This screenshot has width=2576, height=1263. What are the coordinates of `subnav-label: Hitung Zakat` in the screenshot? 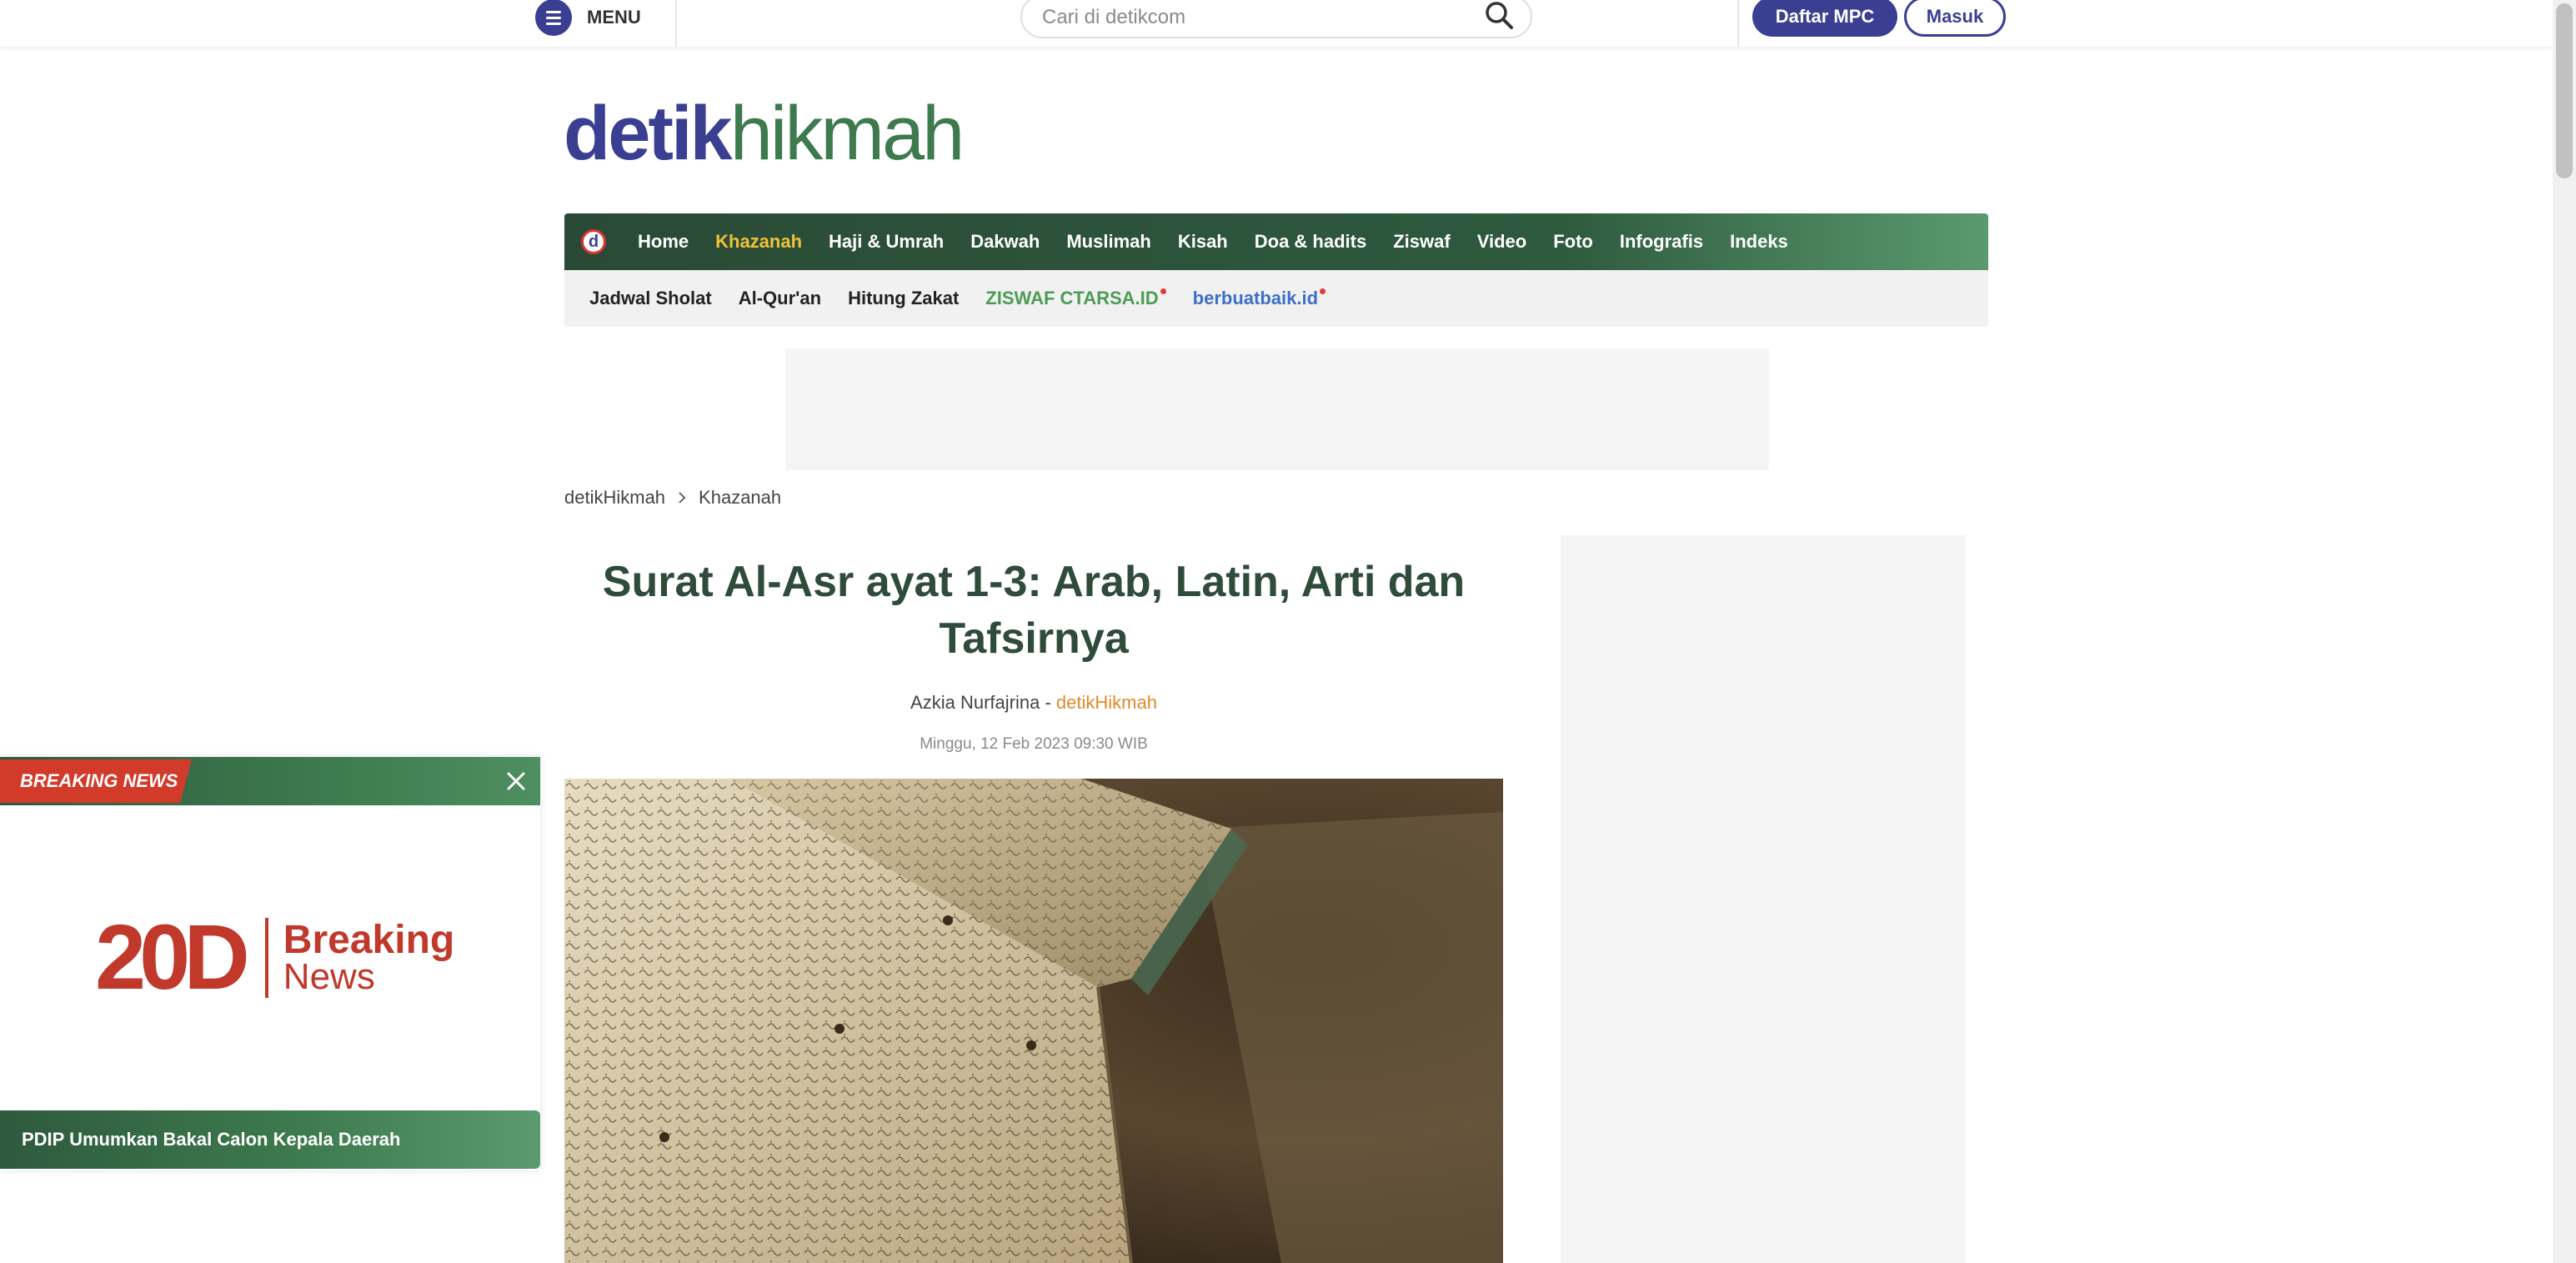 It's located at (904, 298).